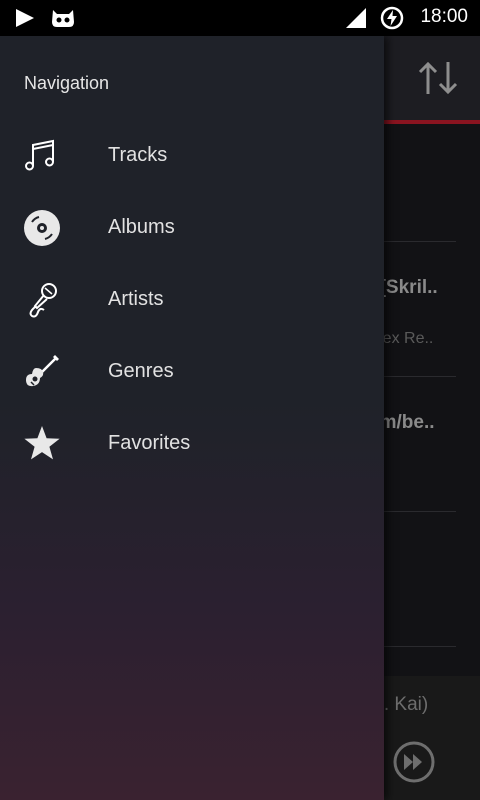  I want to click on nav-item-tracks: Tracks, so click(192, 156).